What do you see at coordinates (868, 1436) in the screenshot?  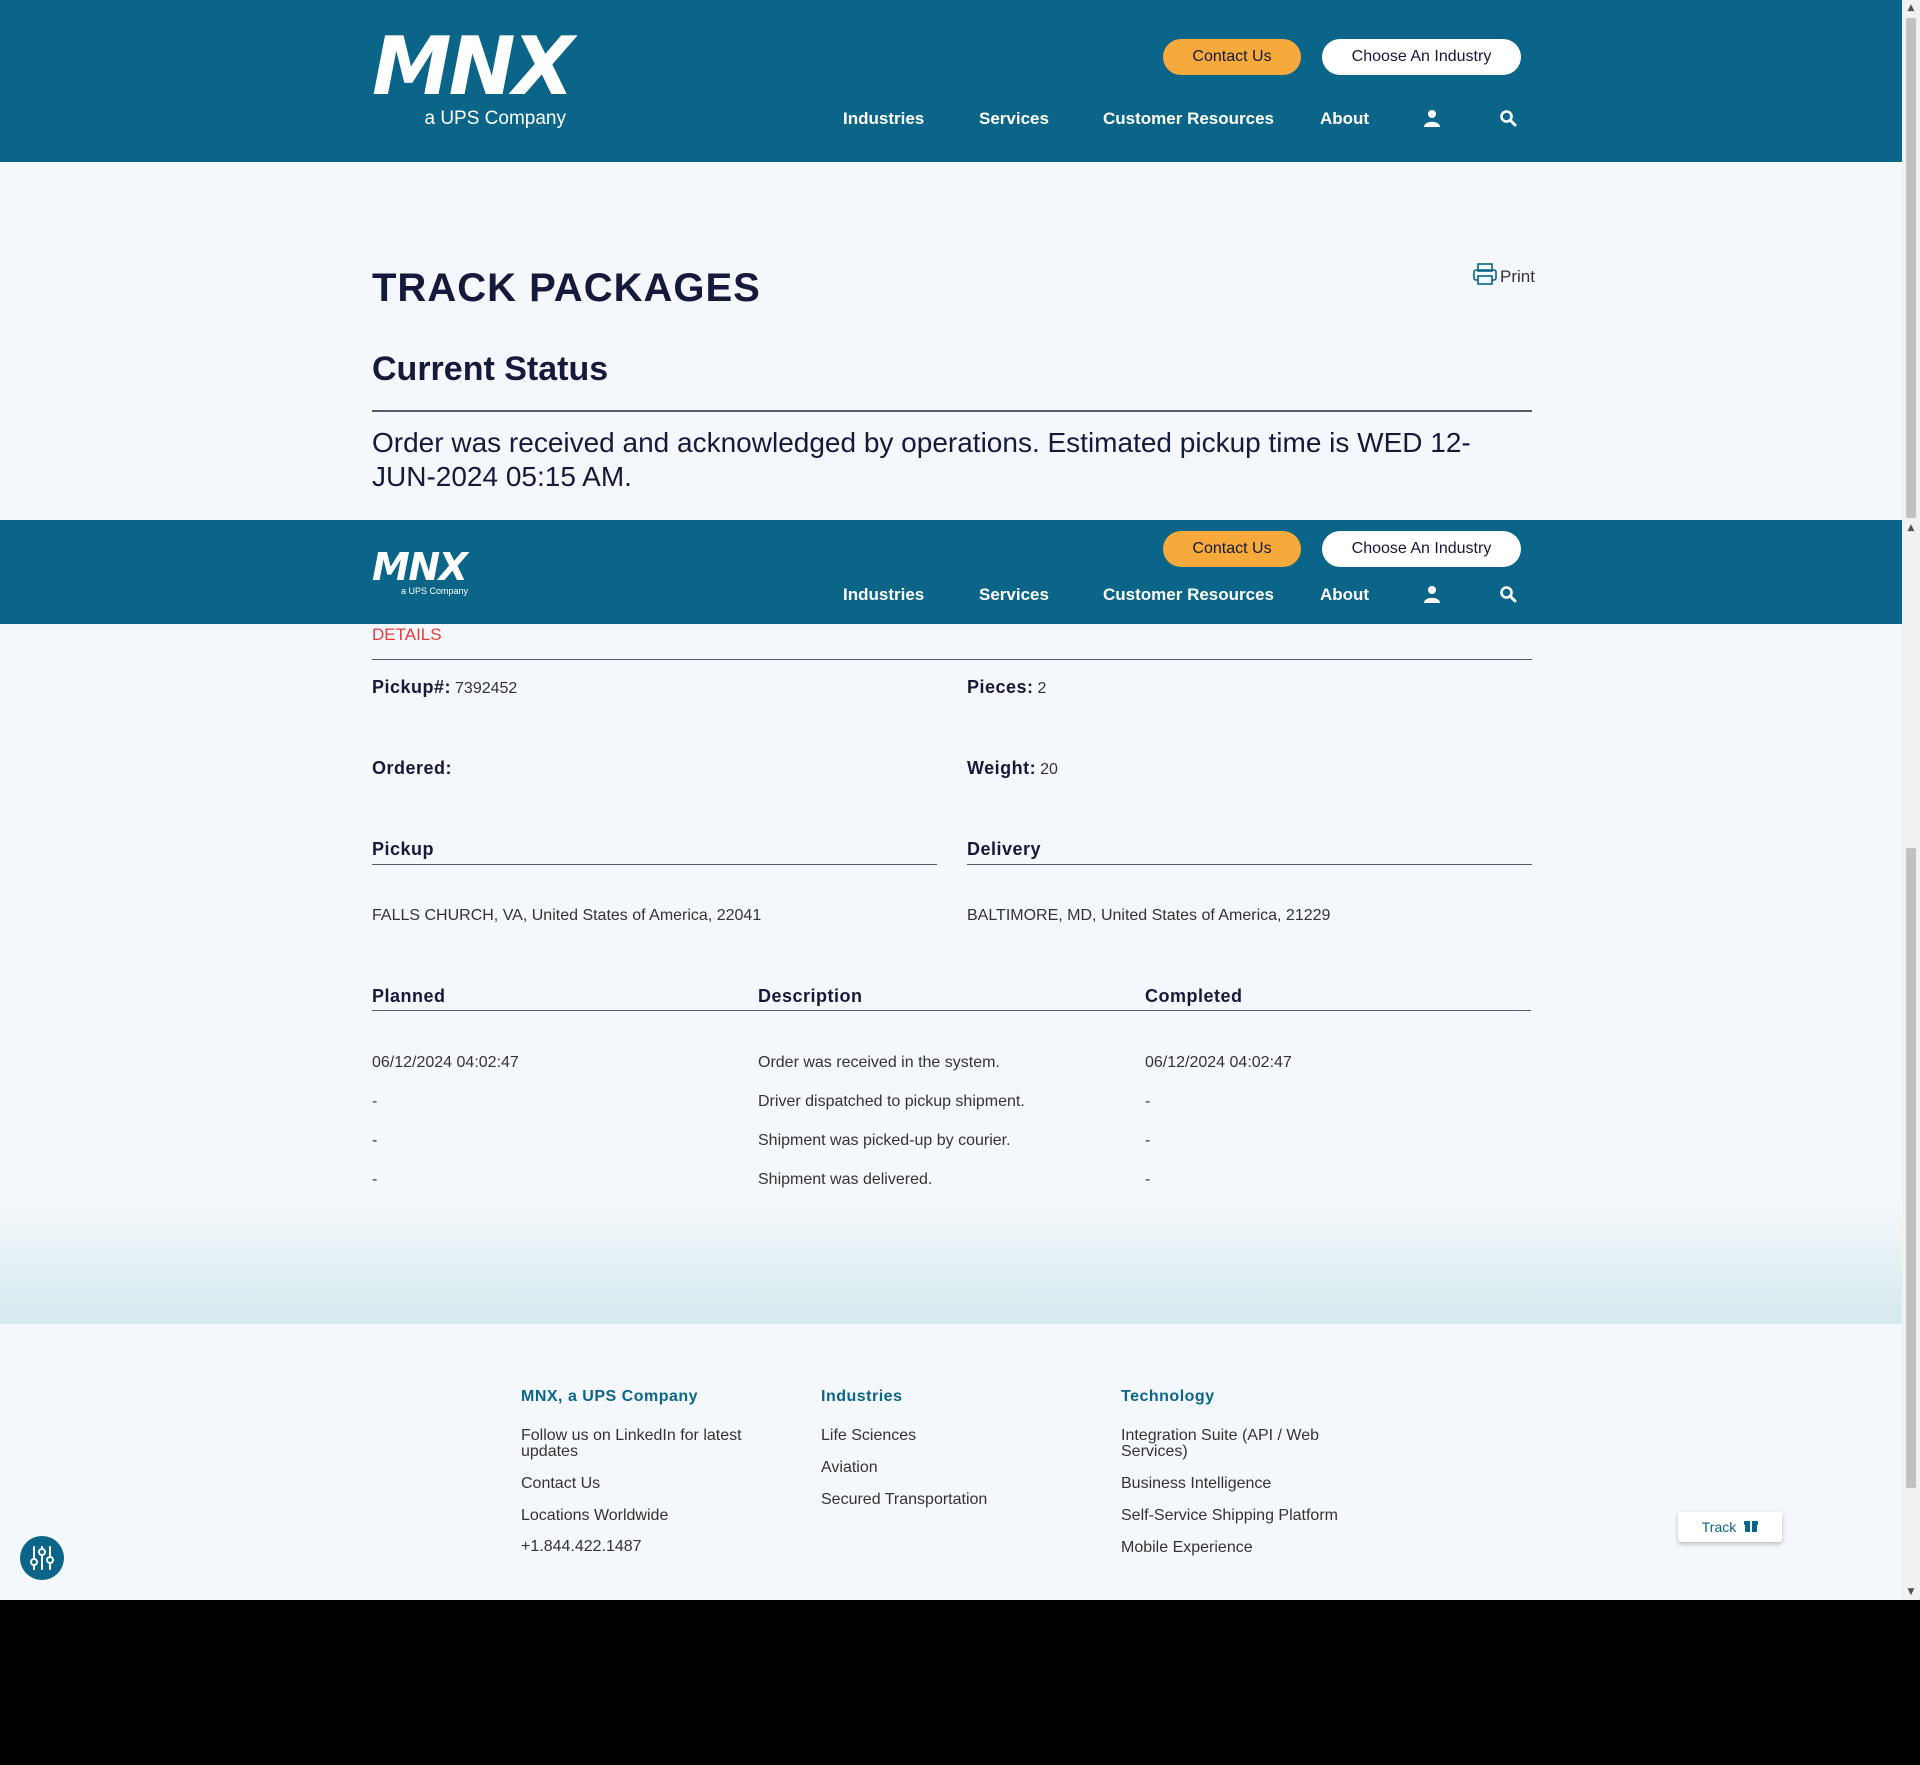 I see `footer-link-life-sciences: Life Sciences` at bounding box center [868, 1436].